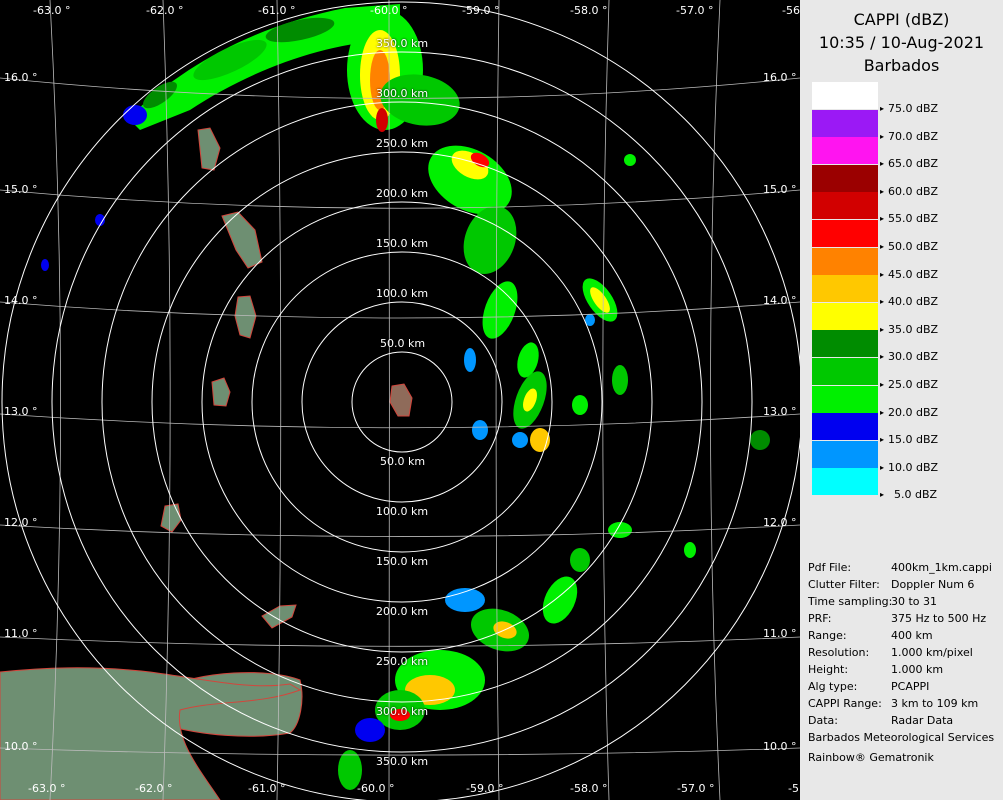 This screenshot has width=1003, height=800. What do you see at coordinates (277, 10) in the screenshot?
I see `longitude-label-top: -61.0 °` at bounding box center [277, 10].